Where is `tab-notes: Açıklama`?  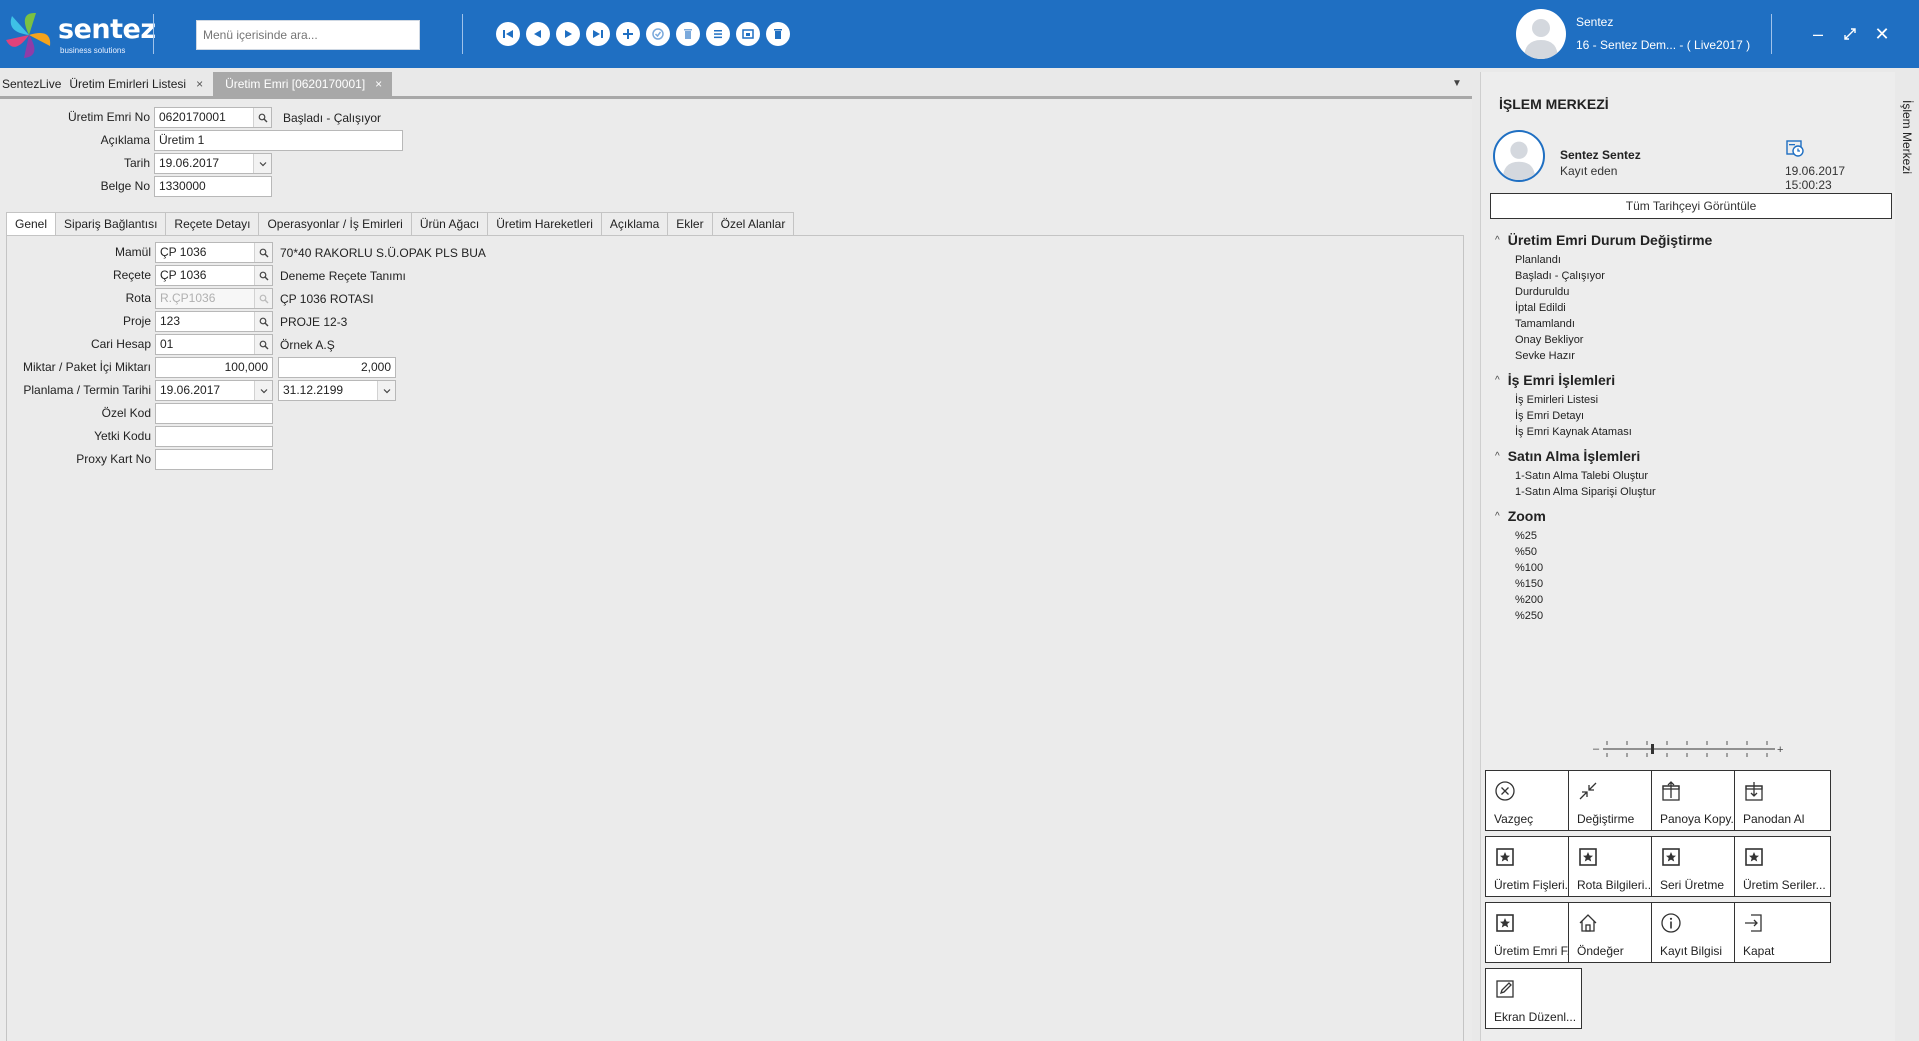
tab-notes: Açıklama is located at coordinates (634, 224).